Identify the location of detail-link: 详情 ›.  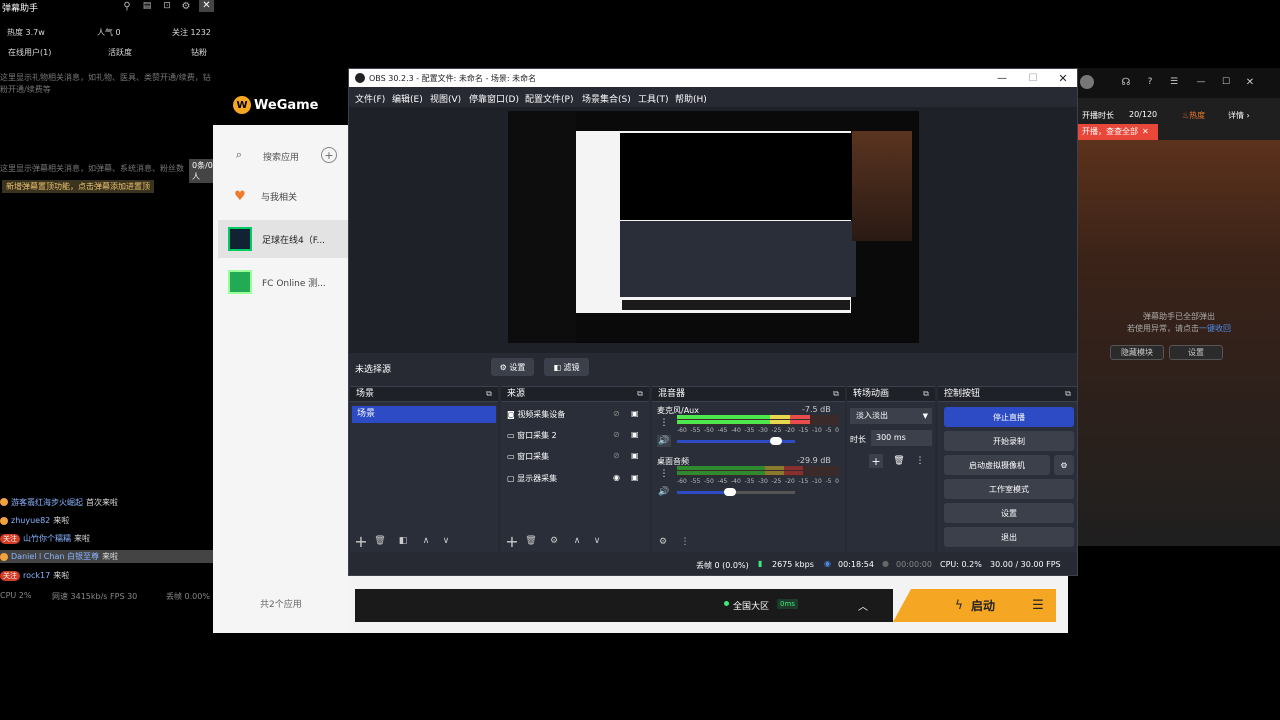
(1239, 115).